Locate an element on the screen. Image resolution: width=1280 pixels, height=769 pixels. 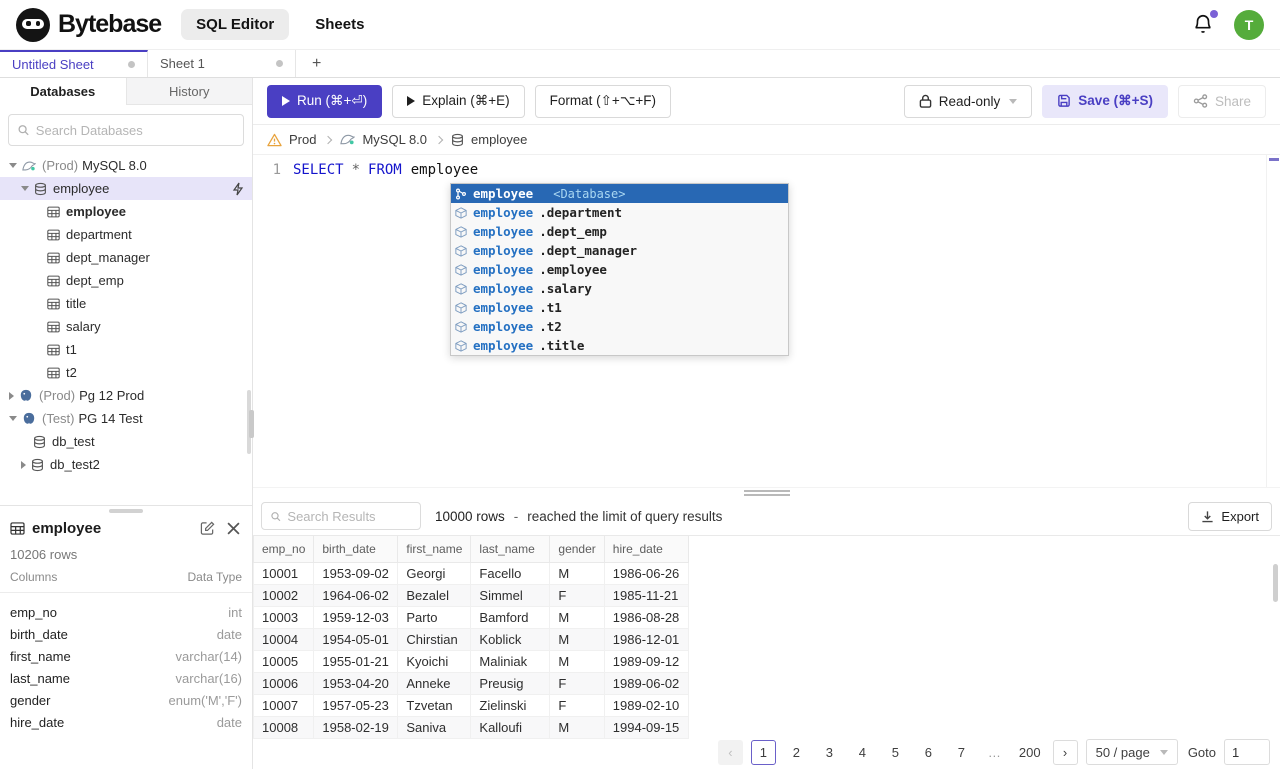
bytebase-logo: Bytebase is located at coordinates (89, 24).